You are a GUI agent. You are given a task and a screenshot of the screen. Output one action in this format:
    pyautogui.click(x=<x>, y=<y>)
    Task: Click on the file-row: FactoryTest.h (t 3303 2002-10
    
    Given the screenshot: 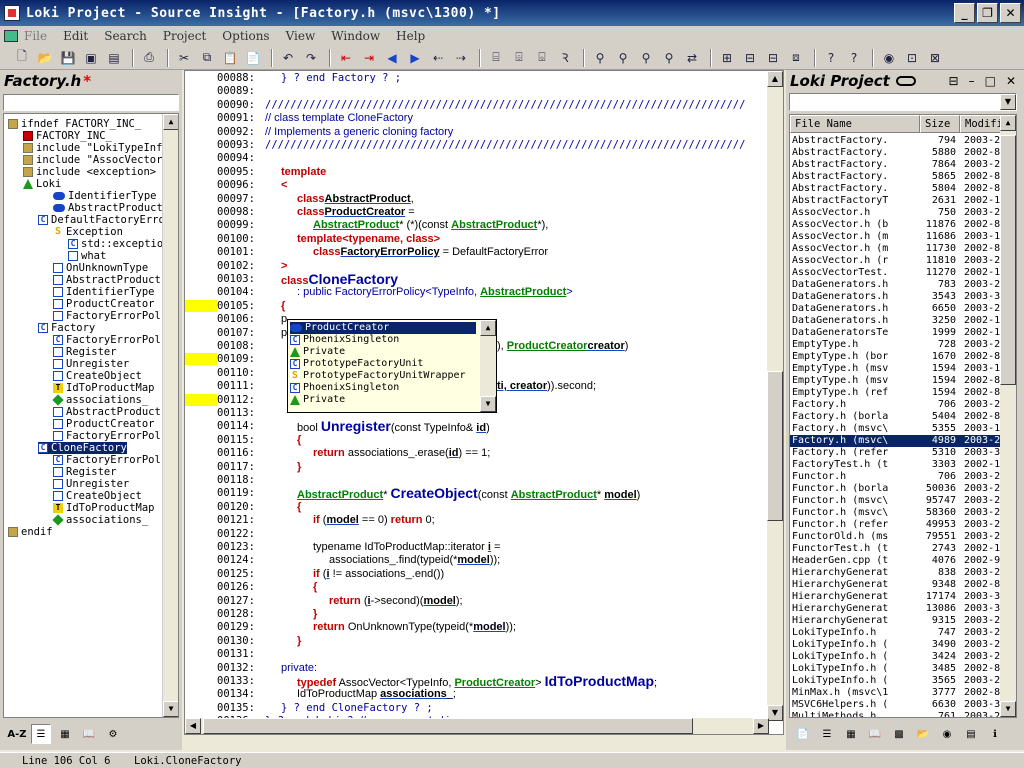 What is the action you would take?
    pyautogui.click(x=896, y=465)
    